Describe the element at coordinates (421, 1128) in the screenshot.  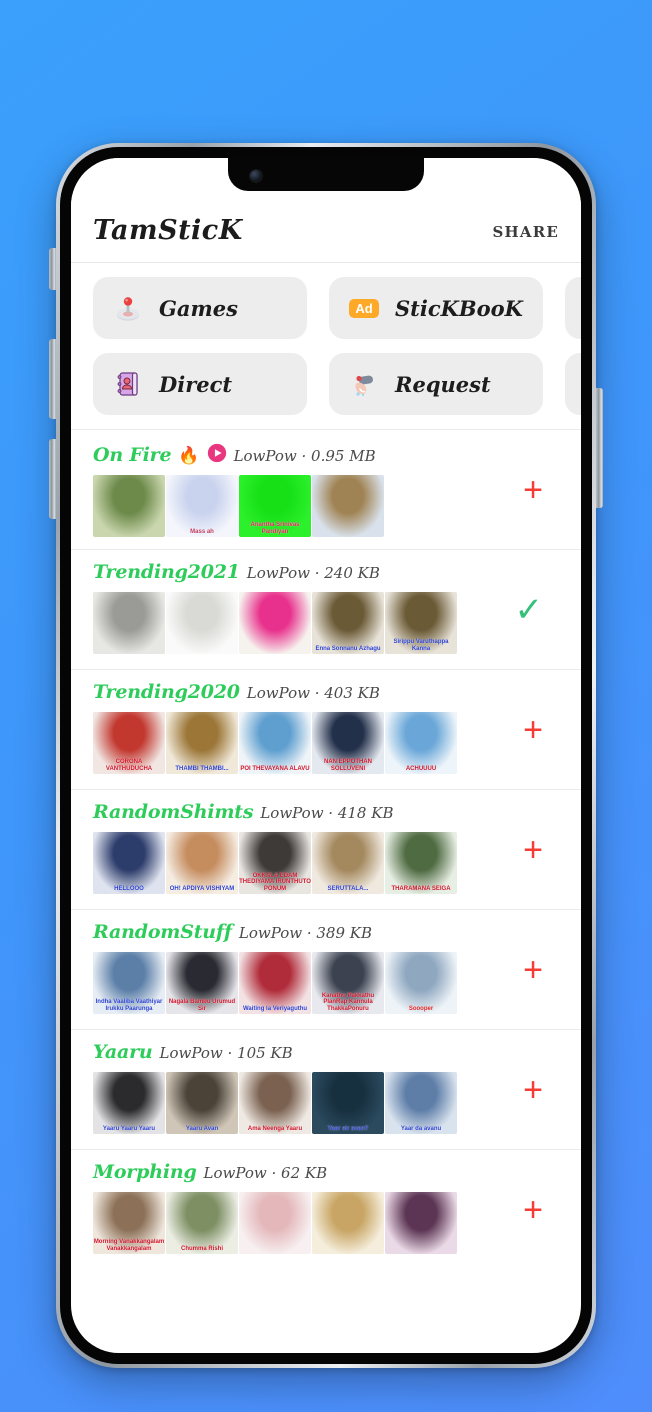
I see `sticker-caption: Yaar da avanu` at that location.